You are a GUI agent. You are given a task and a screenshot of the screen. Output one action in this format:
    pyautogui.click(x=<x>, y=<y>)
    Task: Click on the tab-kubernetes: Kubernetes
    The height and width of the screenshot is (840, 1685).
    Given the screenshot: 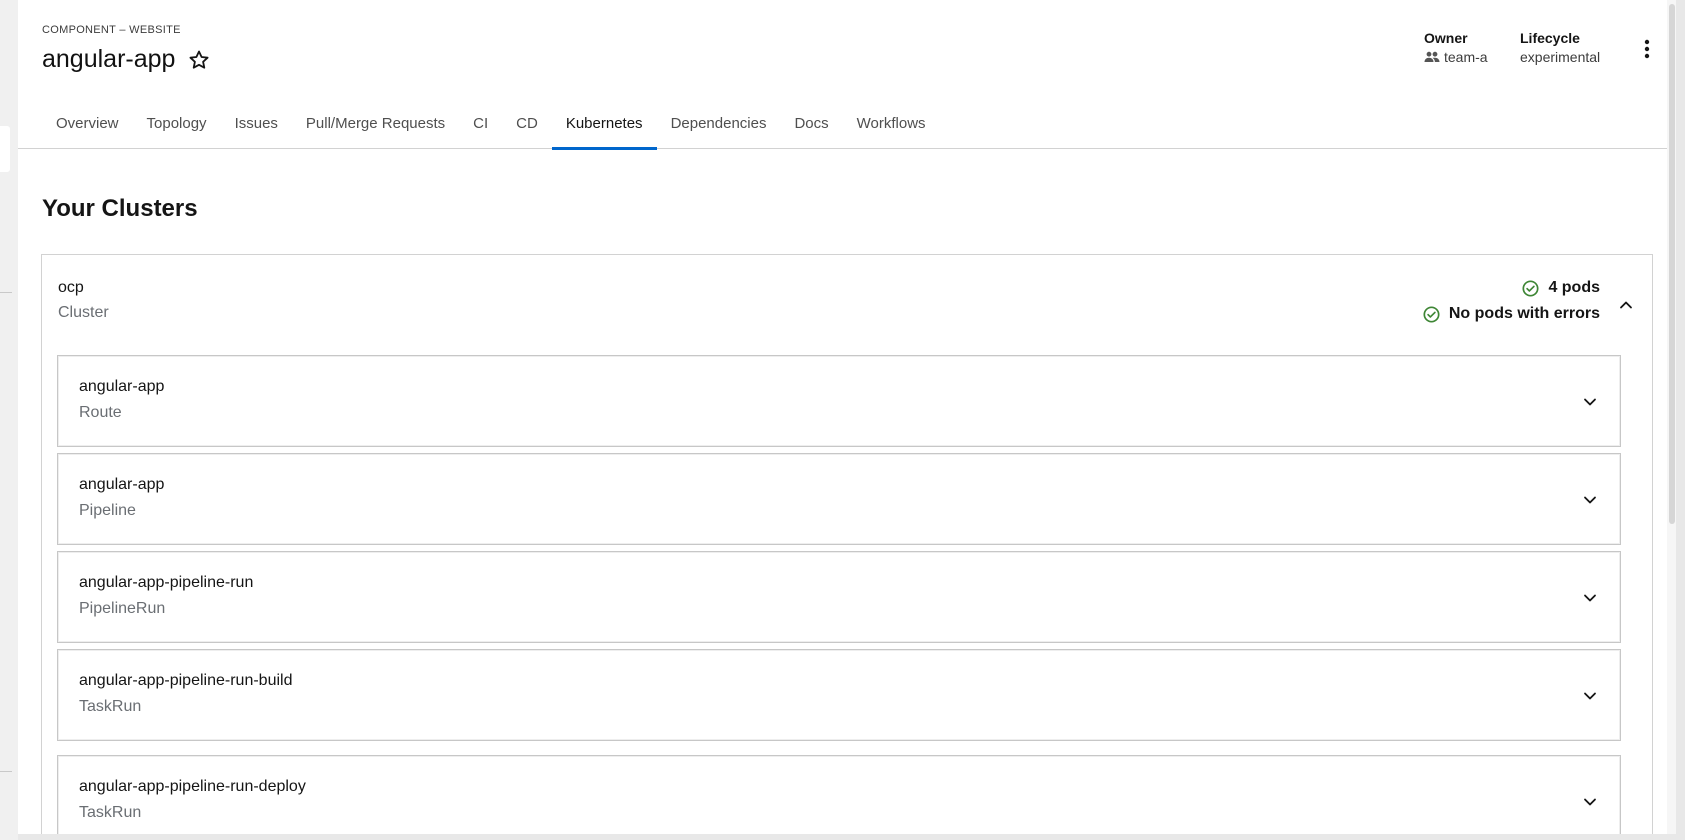 What is the action you would take?
    pyautogui.click(x=604, y=127)
    